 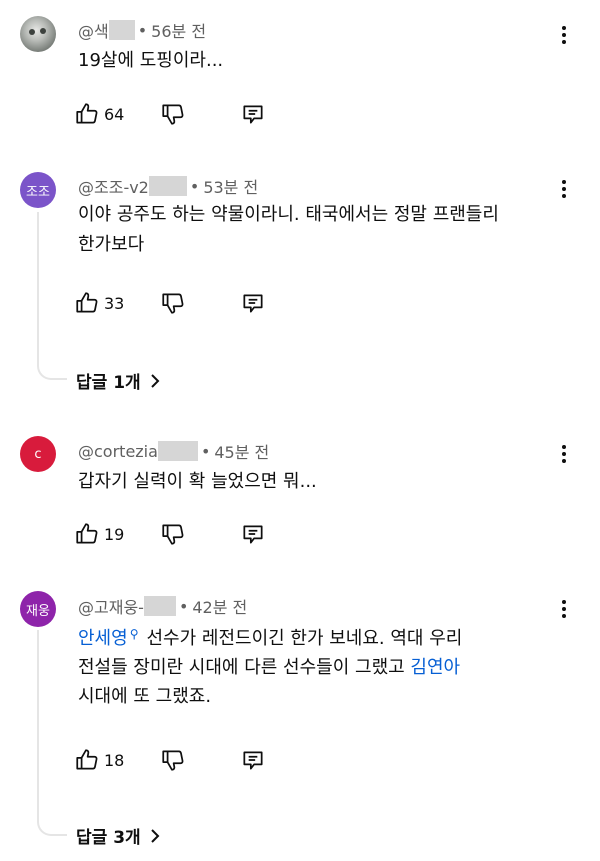 What do you see at coordinates (111, 244) in the screenshot?
I see `comment-text-line: 한가보다` at bounding box center [111, 244].